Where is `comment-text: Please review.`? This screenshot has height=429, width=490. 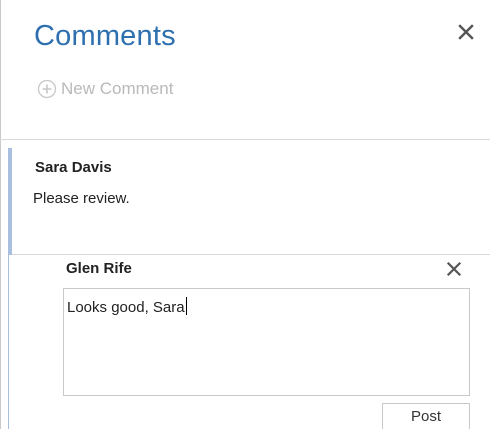 comment-text: Please review. is located at coordinates (81, 198).